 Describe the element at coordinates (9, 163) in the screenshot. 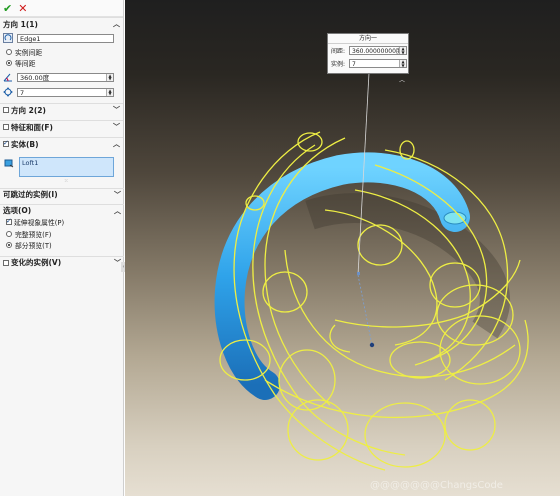

I see `body-select-icon` at that location.